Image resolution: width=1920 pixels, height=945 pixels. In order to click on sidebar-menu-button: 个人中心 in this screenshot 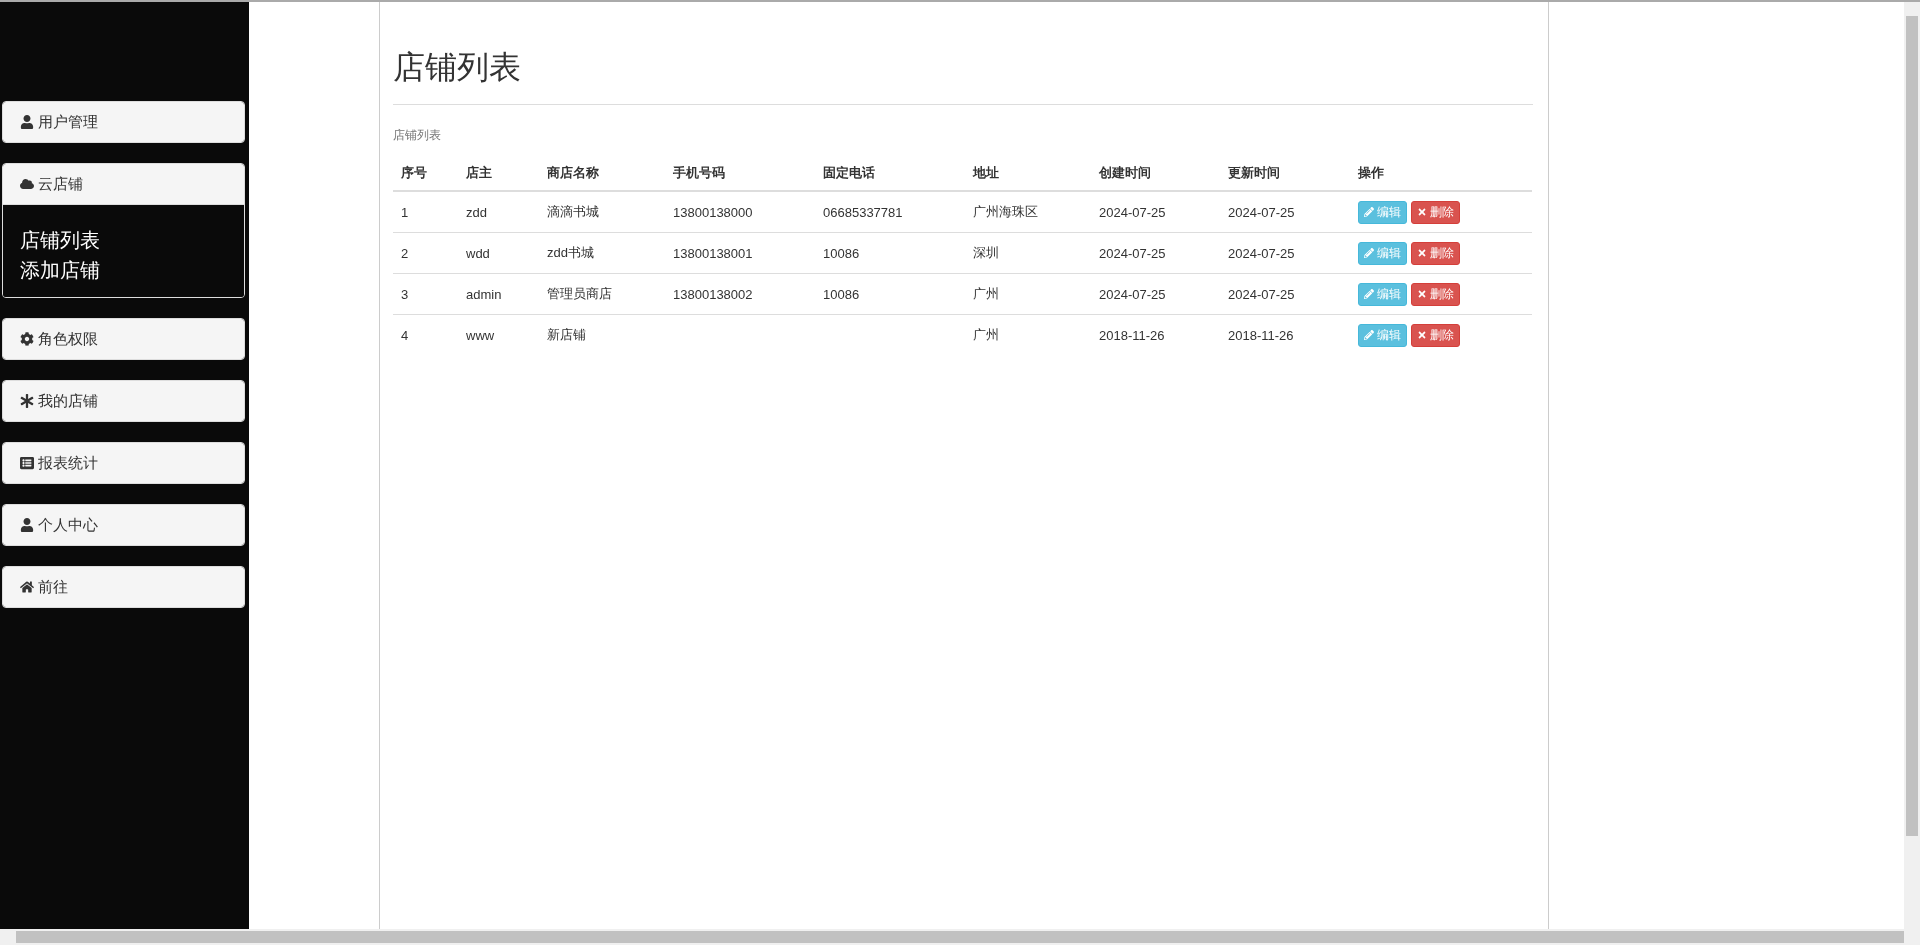, I will do `click(123, 525)`.